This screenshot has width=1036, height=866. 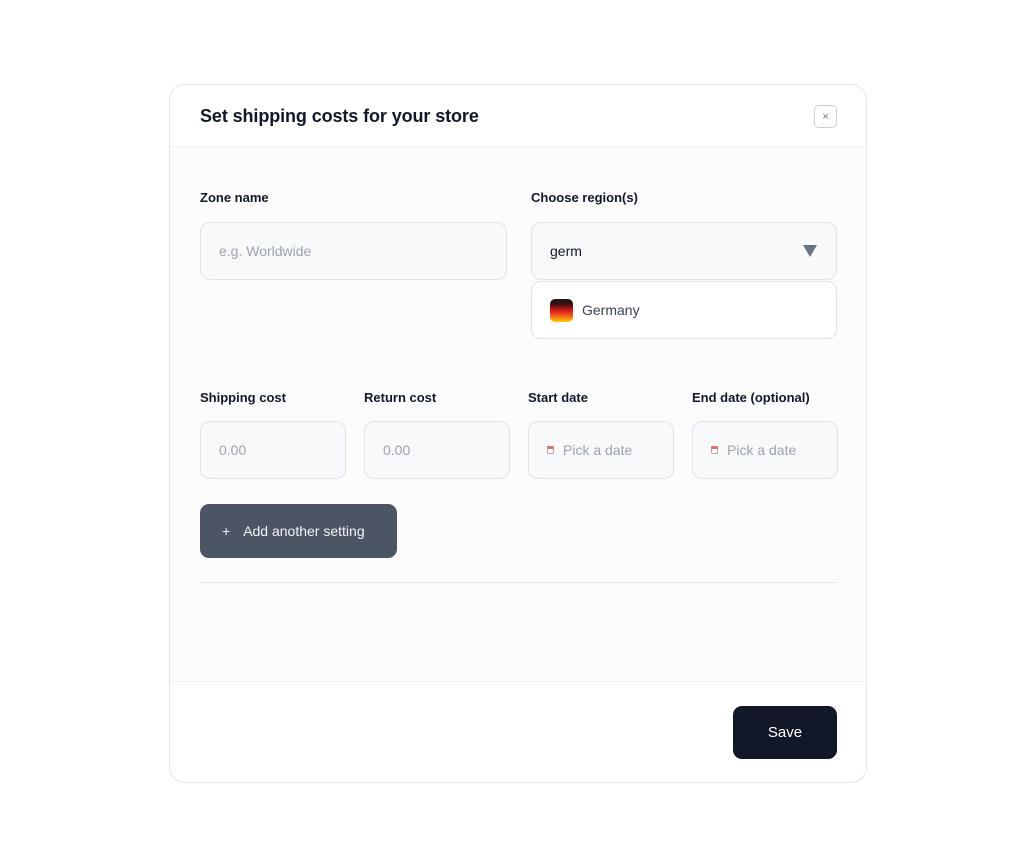 What do you see at coordinates (265, 251) in the screenshot?
I see `zone-name-placeholder: e.g. Worldwide` at bounding box center [265, 251].